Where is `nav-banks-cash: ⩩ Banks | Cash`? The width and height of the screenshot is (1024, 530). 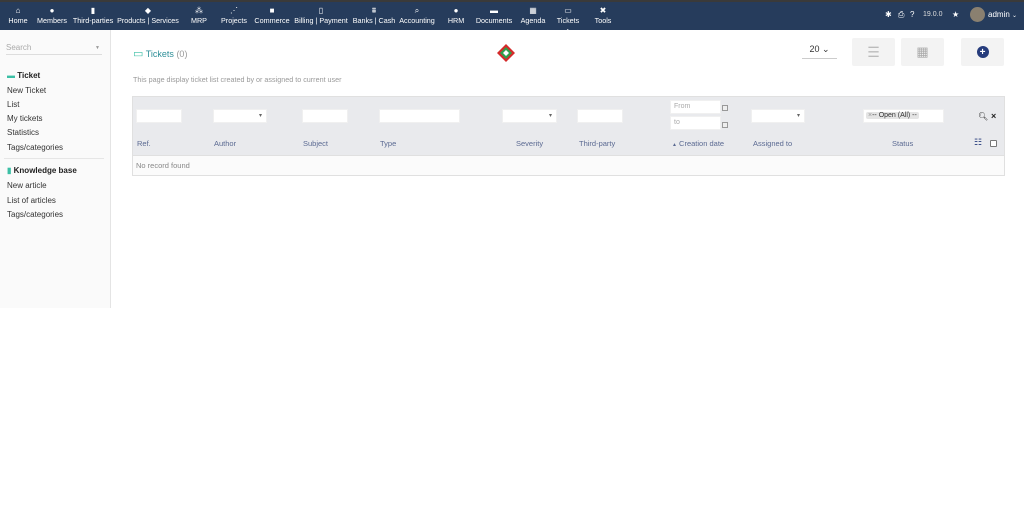 nav-banks-cash: ⩩ Banks | Cash is located at coordinates (374, 16).